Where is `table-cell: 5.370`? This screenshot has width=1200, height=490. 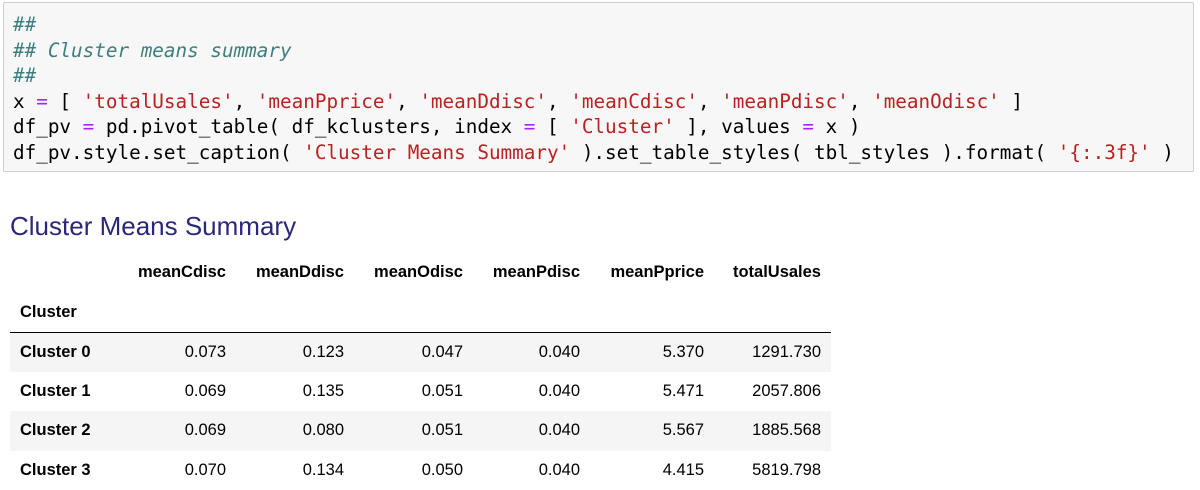 table-cell: 5.370 is located at coordinates (652, 352).